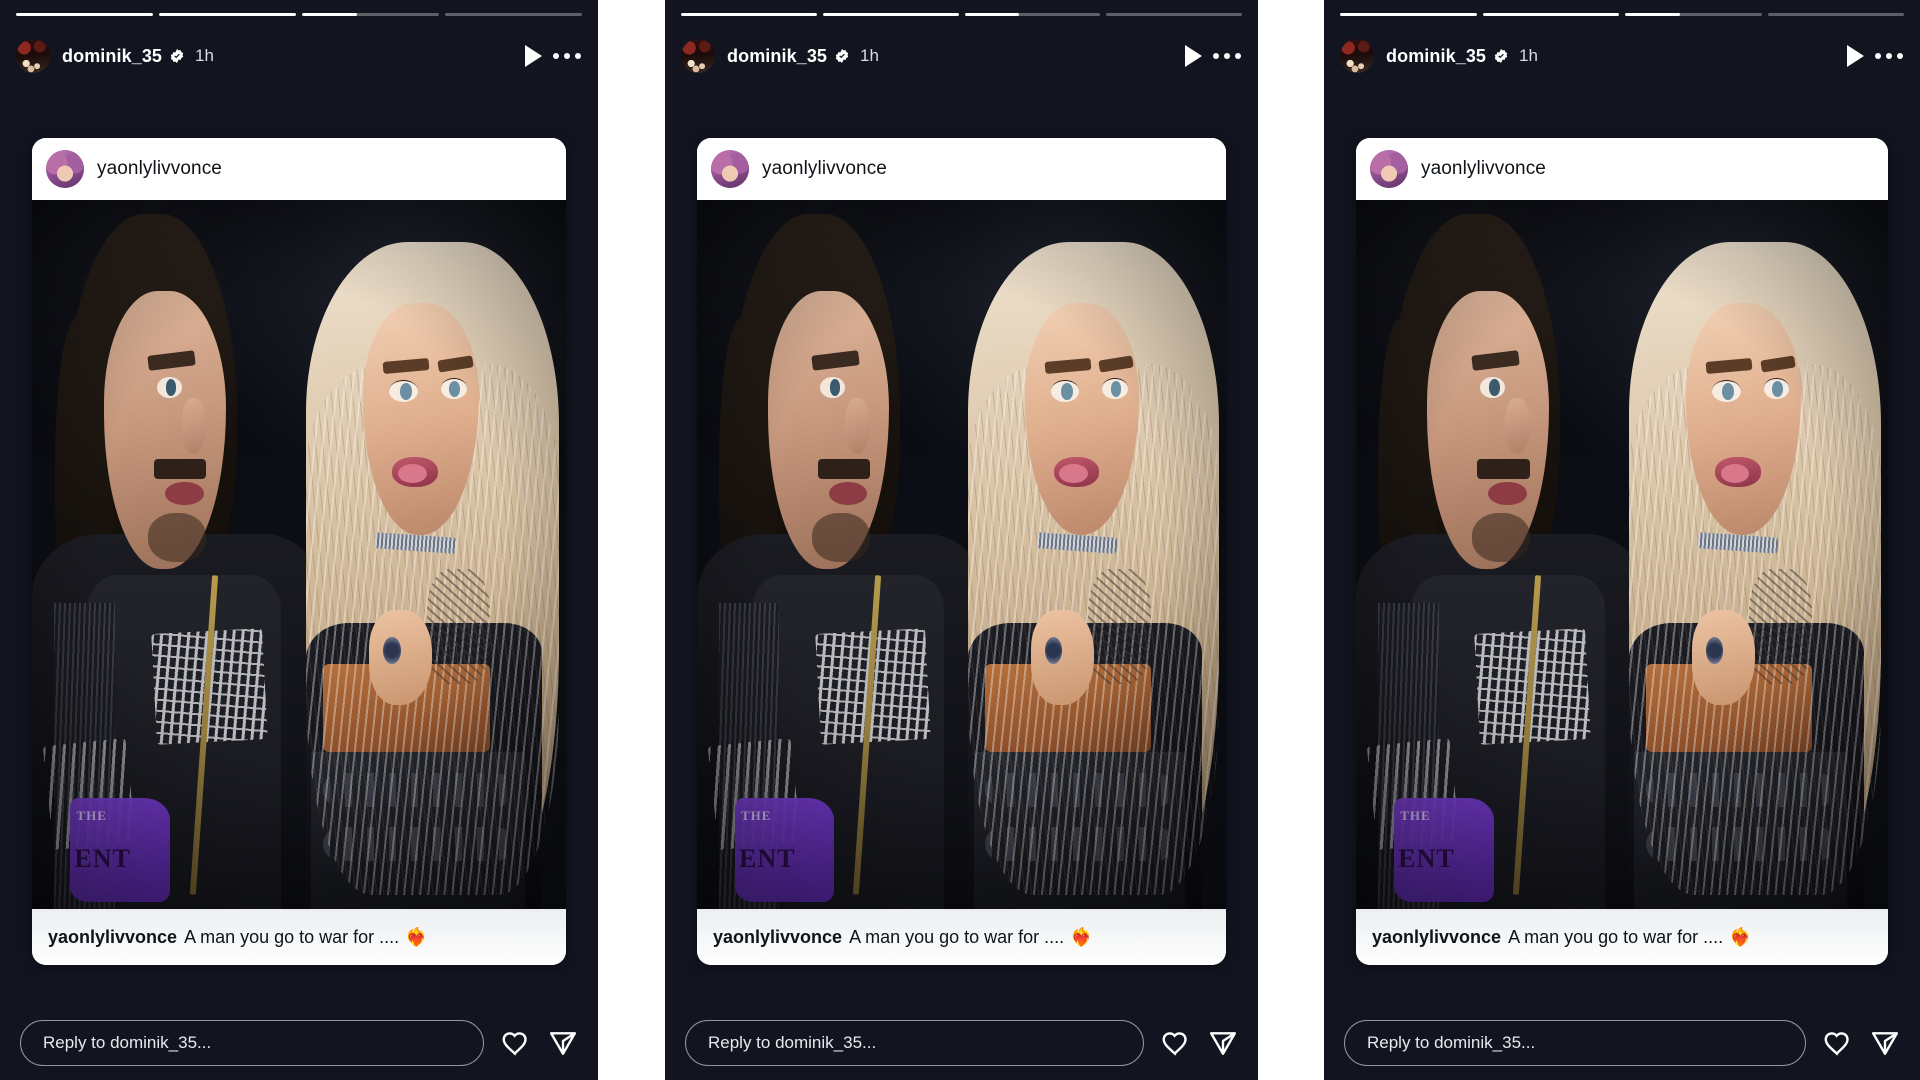 This screenshot has width=1920, height=1080. What do you see at coordinates (1622, 169) in the screenshot?
I see `post-header: yaonlylivvonce` at bounding box center [1622, 169].